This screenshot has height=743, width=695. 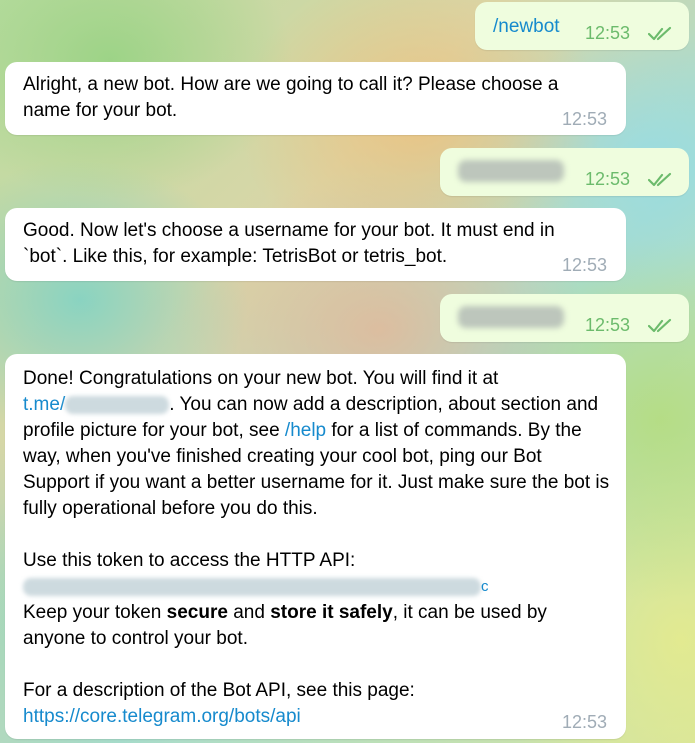 I want to click on message-outgoing-newbot: /newbot 12:53, so click(x=582, y=26).